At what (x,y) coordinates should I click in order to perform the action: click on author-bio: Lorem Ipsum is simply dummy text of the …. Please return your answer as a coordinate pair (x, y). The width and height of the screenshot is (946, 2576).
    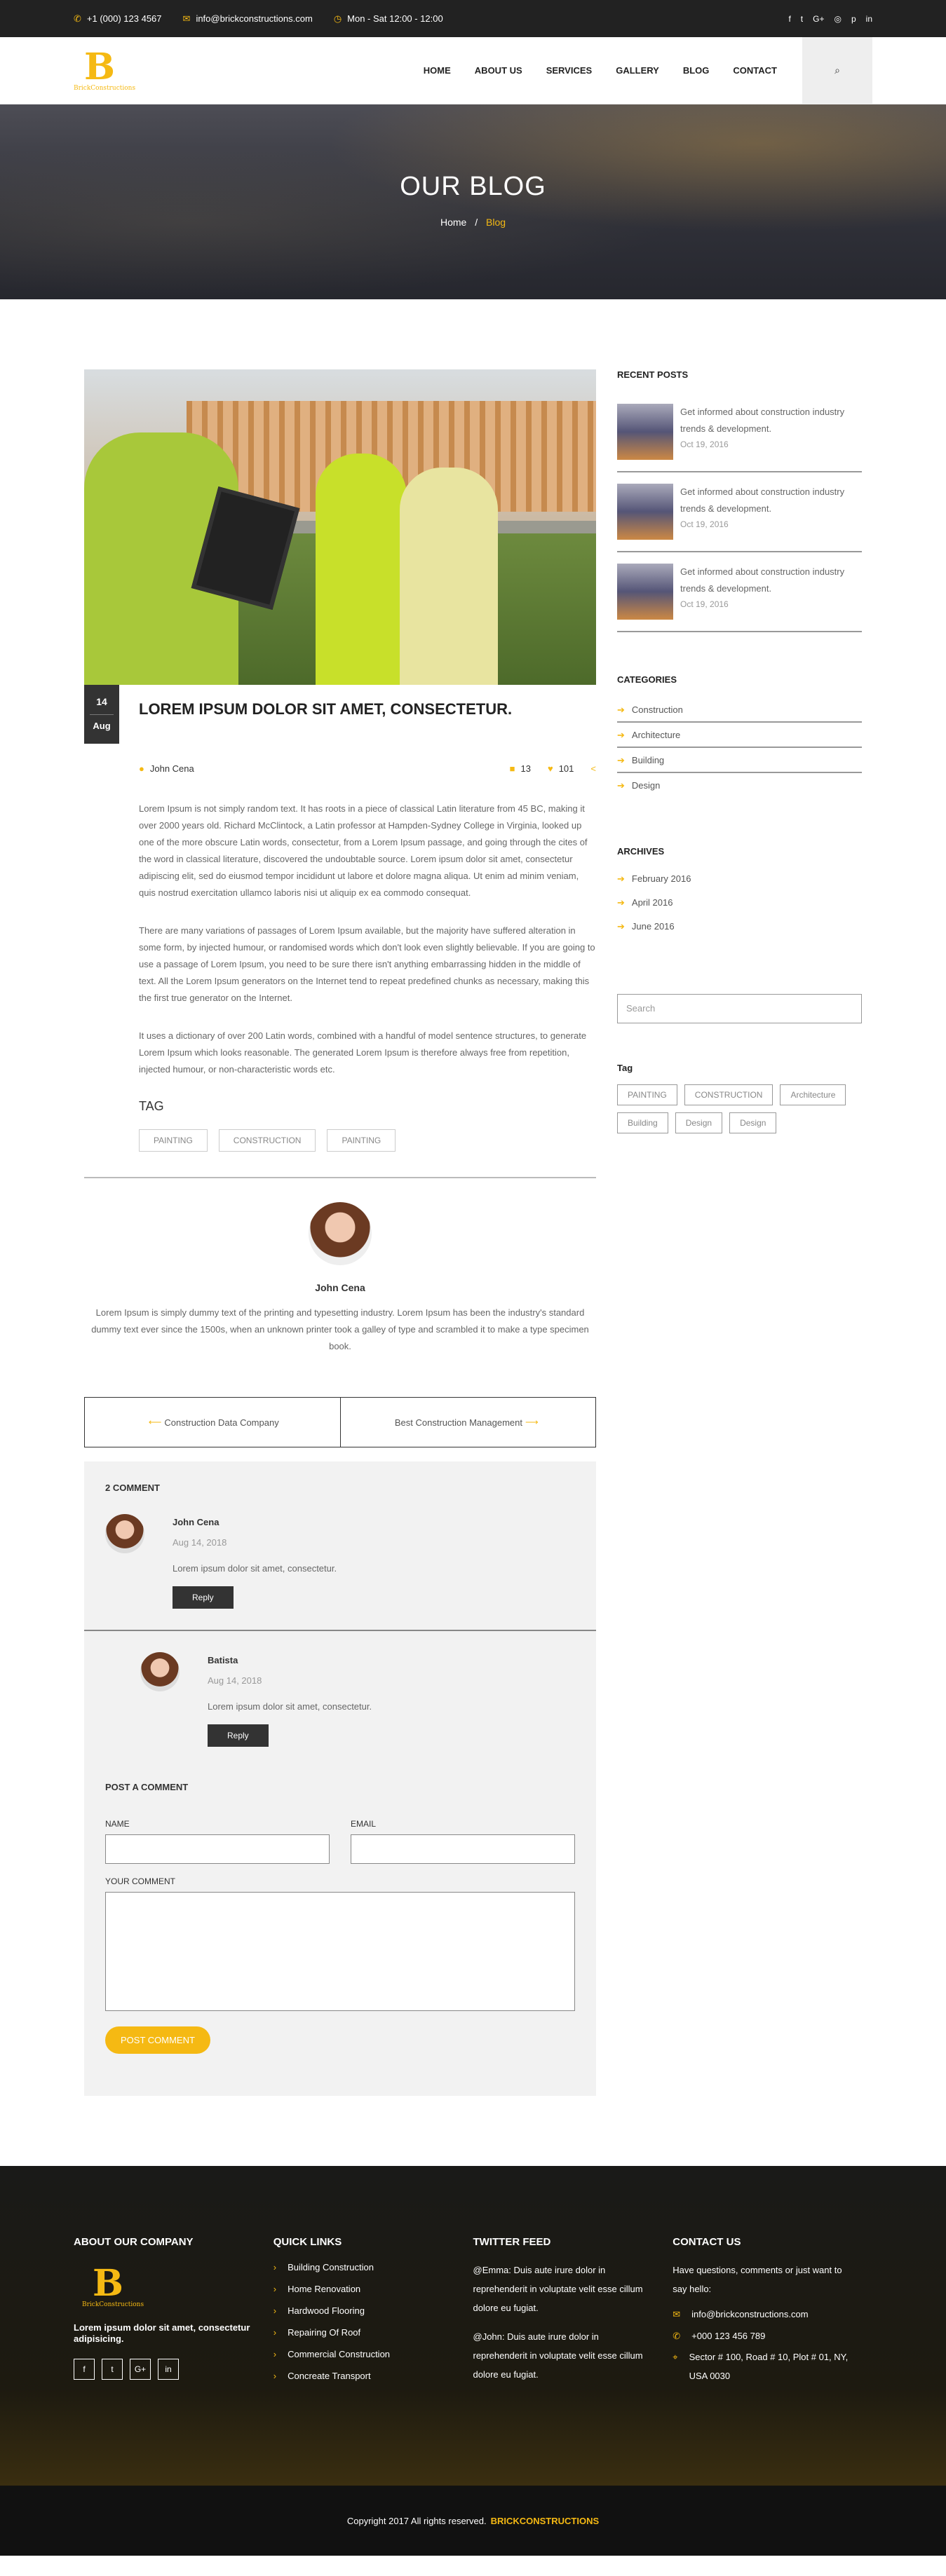
    Looking at the image, I should click on (340, 1329).